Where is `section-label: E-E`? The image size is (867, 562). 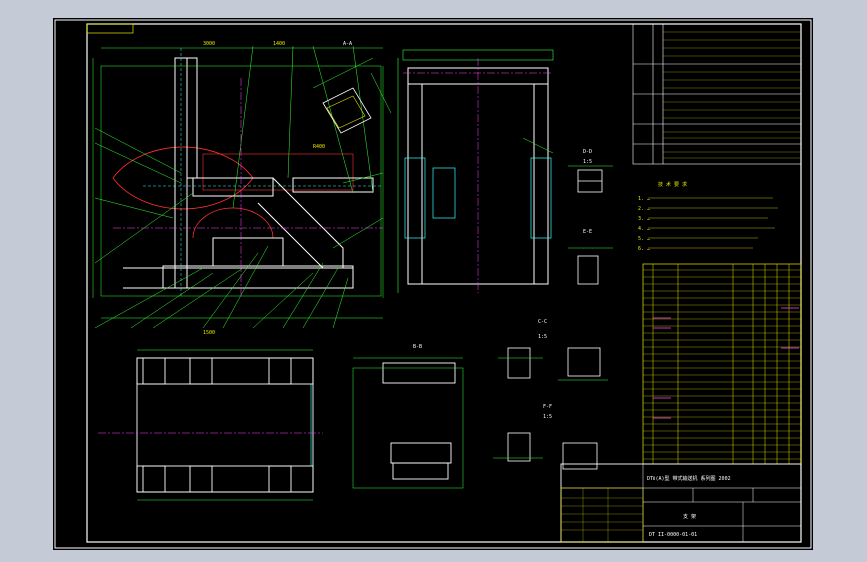 section-label: E-E is located at coordinates (587, 232).